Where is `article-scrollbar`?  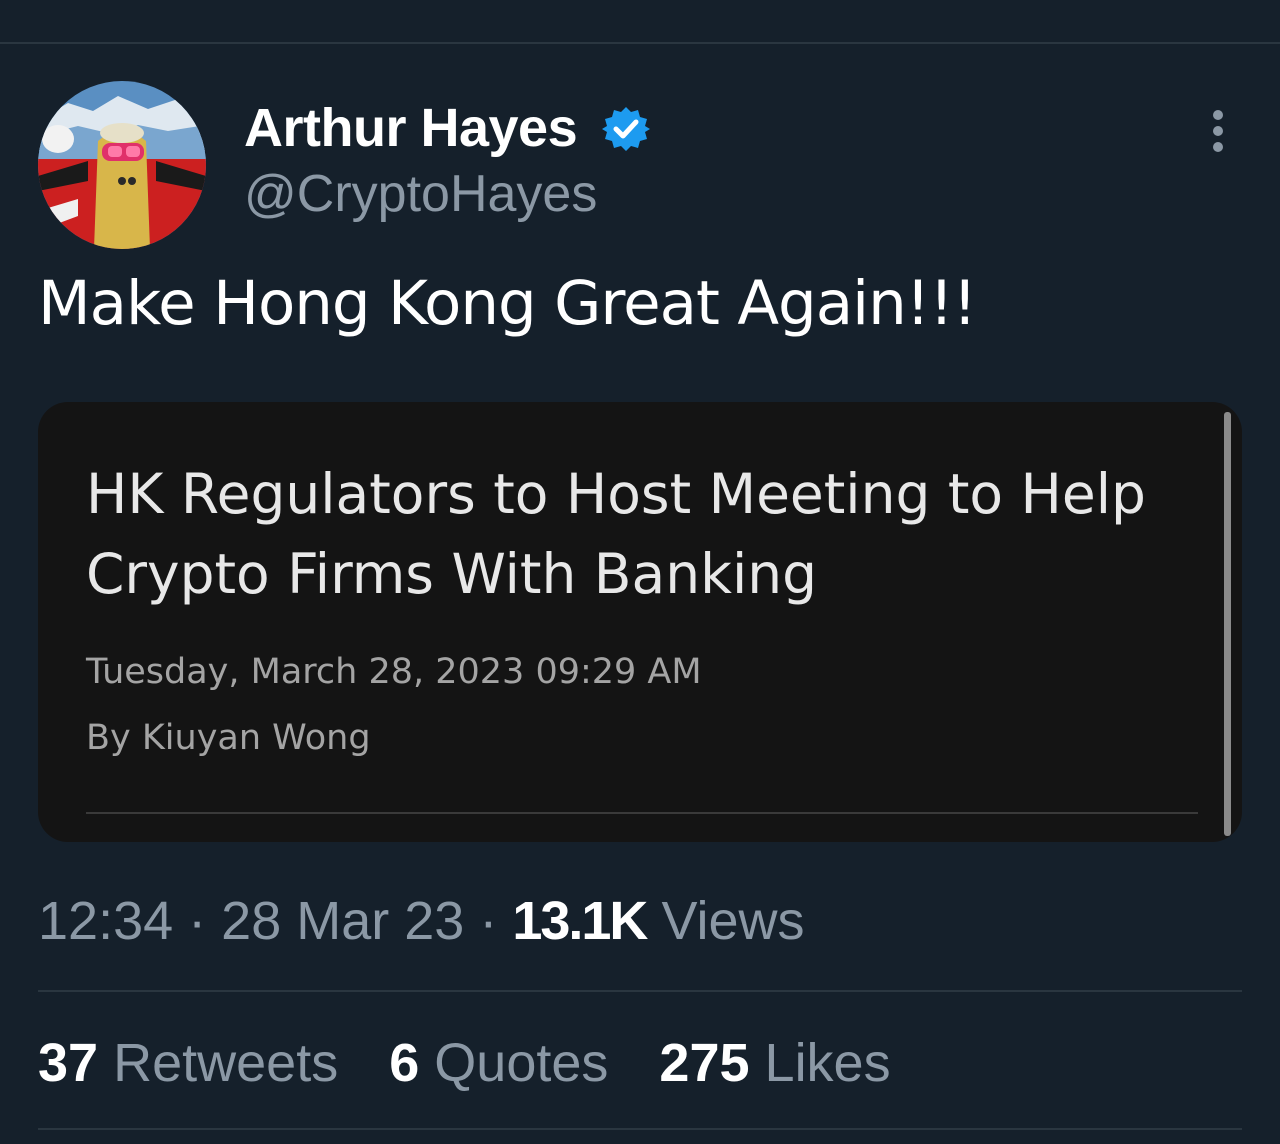
article-scrollbar is located at coordinates (1227, 624).